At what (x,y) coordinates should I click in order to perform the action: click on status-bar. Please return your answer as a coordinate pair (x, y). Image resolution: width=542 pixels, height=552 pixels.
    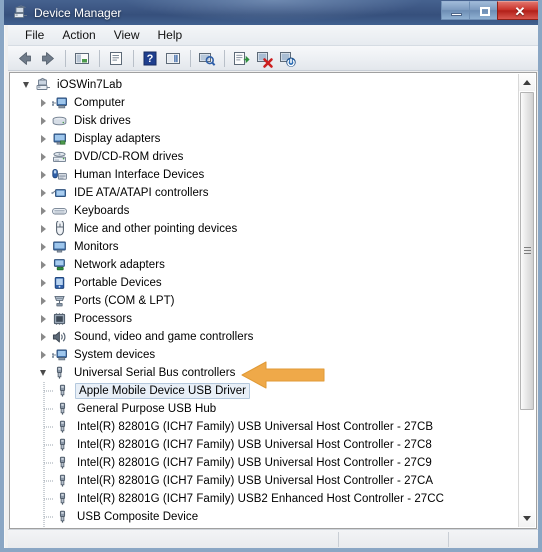
    Looking at the image, I should click on (273, 538).